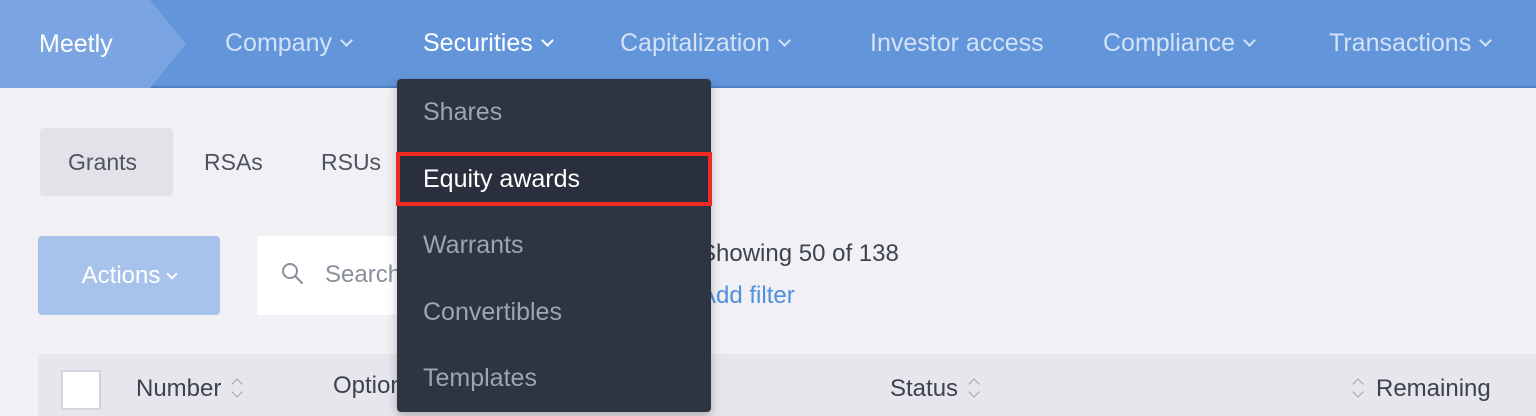  Describe the element at coordinates (554, 312) in the screenshot. I see `menu-item-convertibles: Convertibles` at that location.